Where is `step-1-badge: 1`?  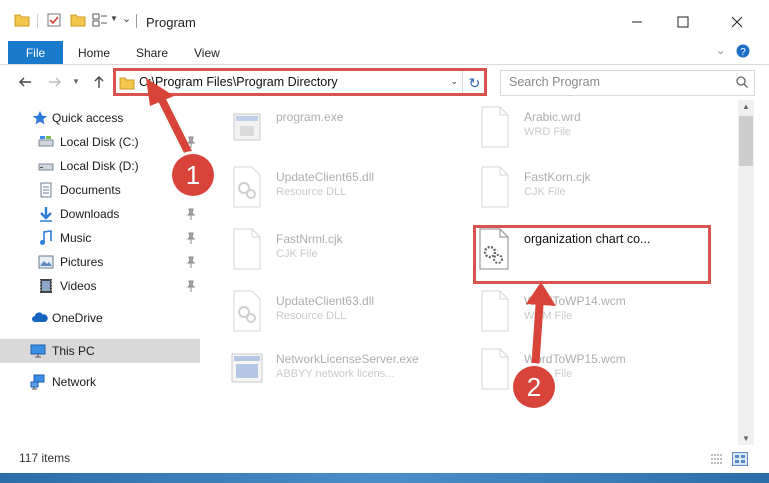
step-1-badge: 1 is located at coordinates (193, 175).